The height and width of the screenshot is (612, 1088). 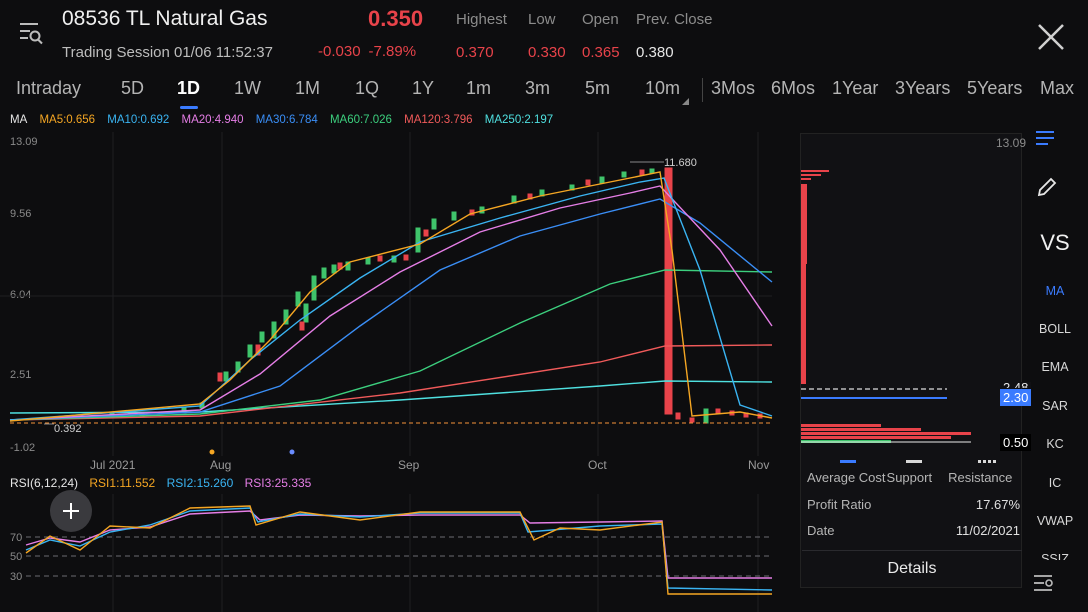 What do you see at coordinates (247, 88) in the screenshot?
I see `tab-1w: 1W` at bounding box center [247, 88].